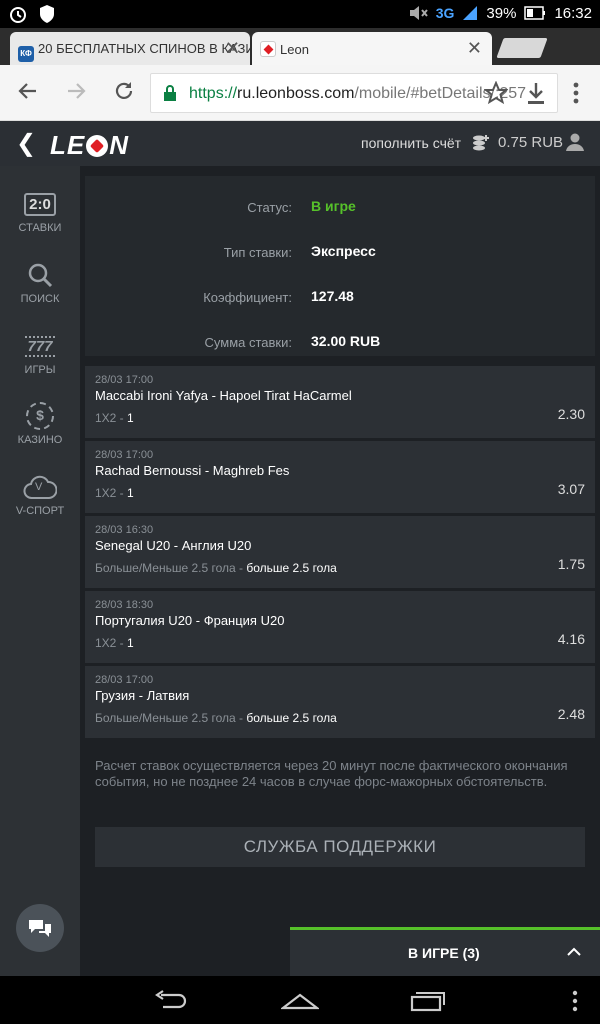 Image resolution: width=600 pixels, height=1024 pixels. What do you see at coordinates (300, 14) in the screenshot?
I see `status-bar: 3G 39% 16:32` at bounding box center [300, 14].